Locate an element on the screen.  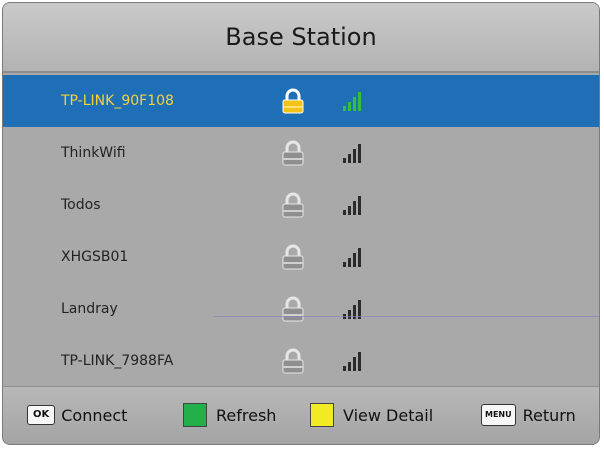
network-row: Landray is located at coordinates (301, 309).